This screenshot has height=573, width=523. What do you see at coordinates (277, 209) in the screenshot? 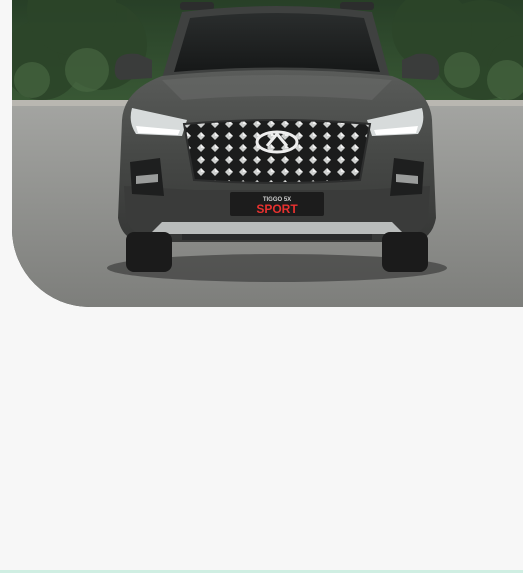
I see `badge-trim-text: SPORT` at bounding box center [277, 209].